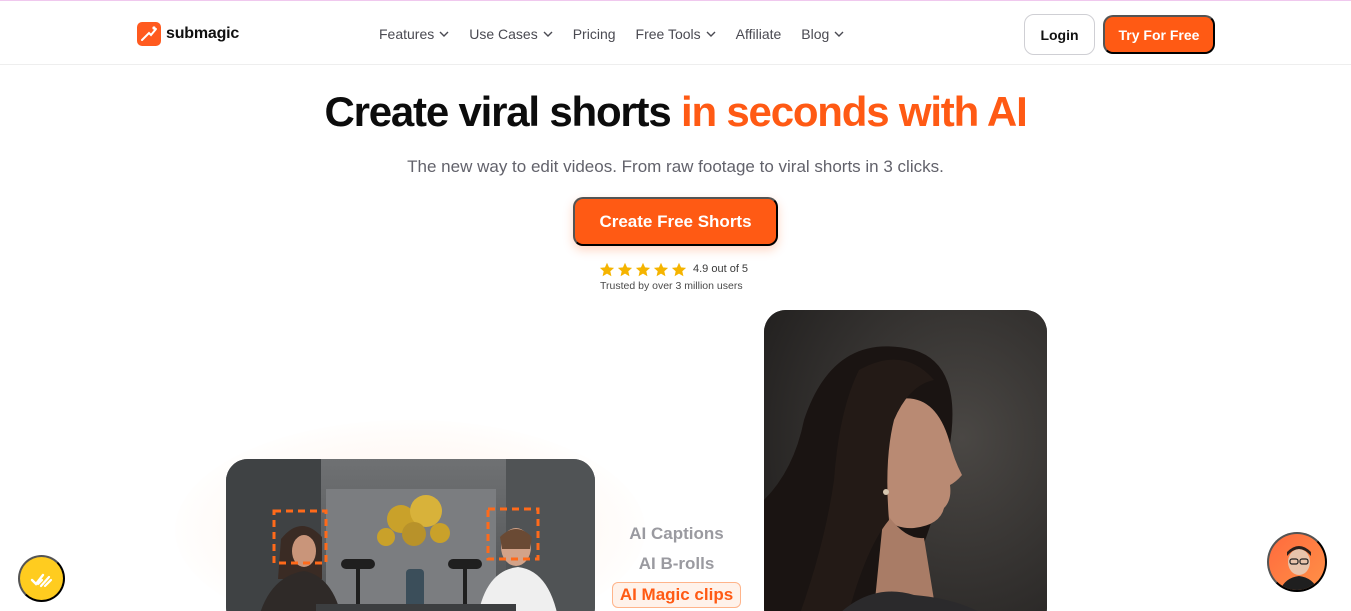 The width and height of the screenshot is (1351, 611). I want to click on hero-title-main: Create viral shorts, so click(497, 111).